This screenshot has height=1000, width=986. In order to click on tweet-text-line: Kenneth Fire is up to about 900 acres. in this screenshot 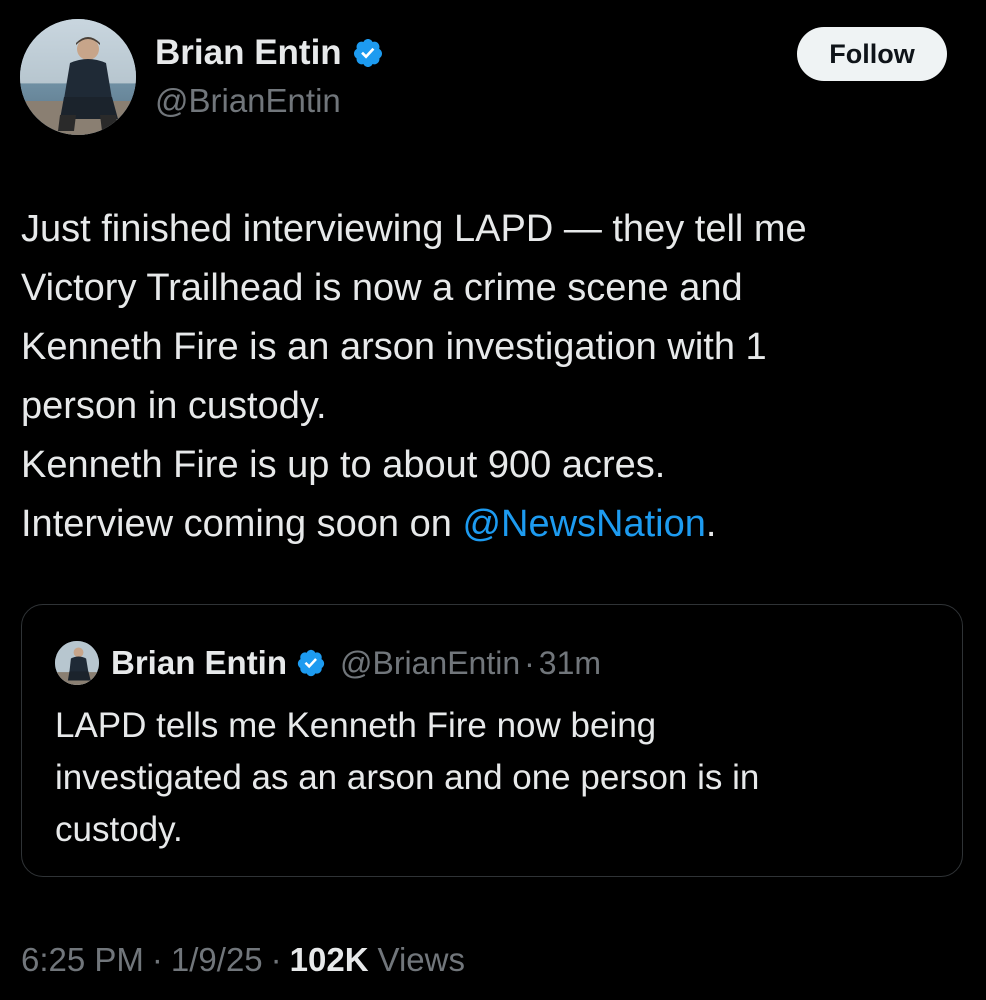, I will do `click(343, 465)`.